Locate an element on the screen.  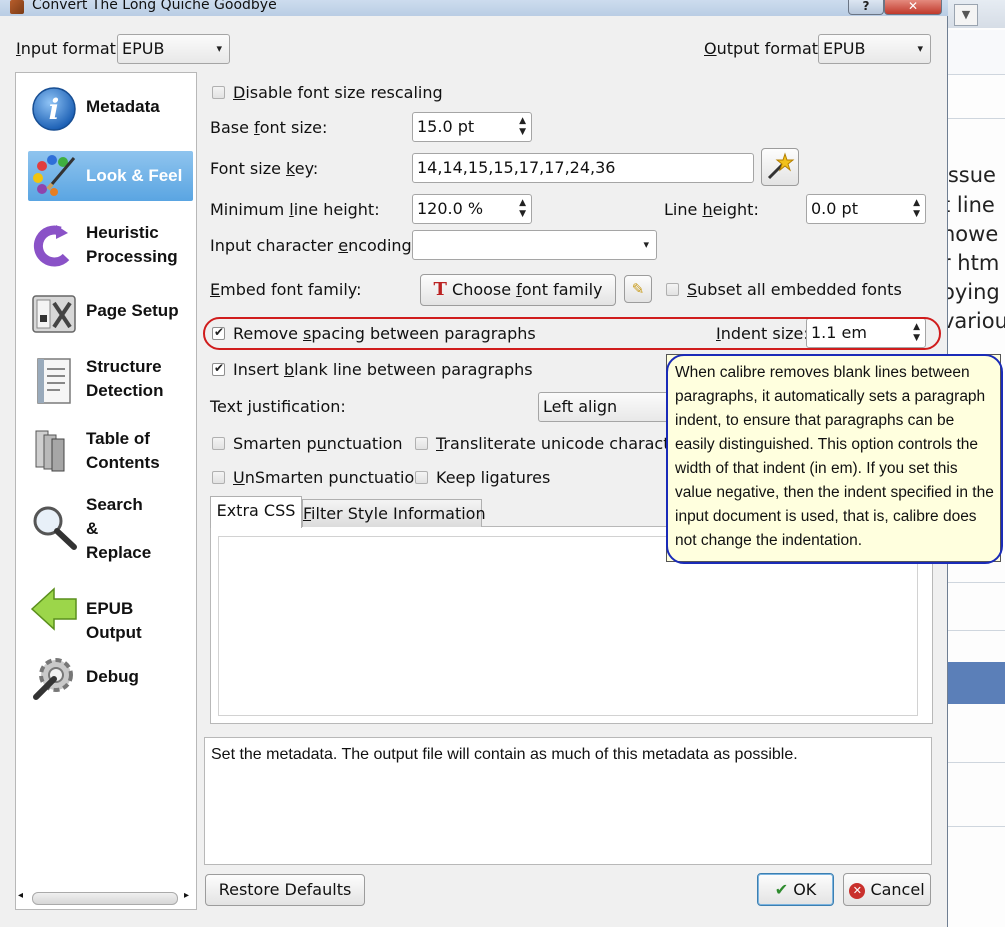
highlight-oval-red is located at coordinates (572, 333).